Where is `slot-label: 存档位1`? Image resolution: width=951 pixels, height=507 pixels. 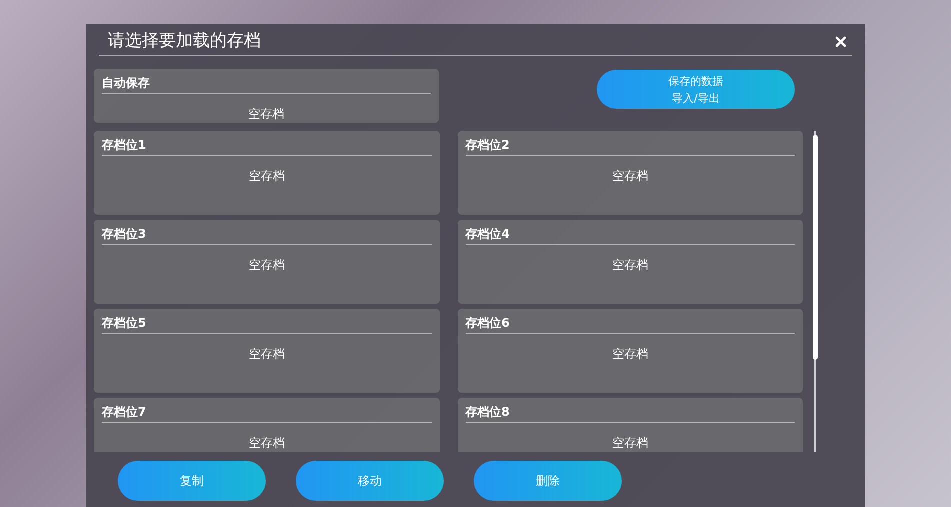 slot-label: 存档位1 is located at coordinates (267, 146).